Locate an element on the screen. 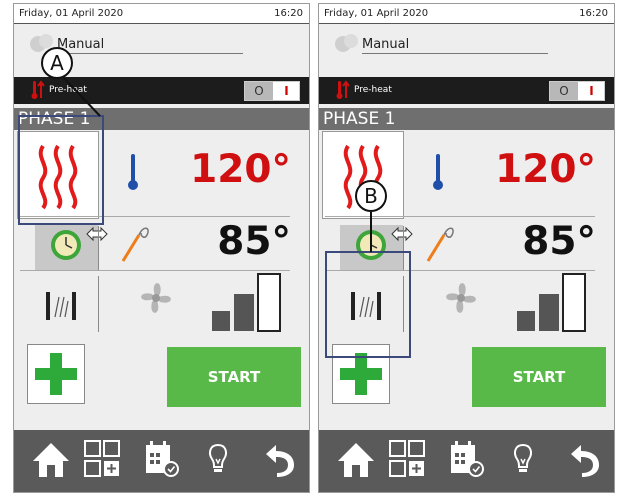  mode-label: Manual is located at coordinates (386, 44).